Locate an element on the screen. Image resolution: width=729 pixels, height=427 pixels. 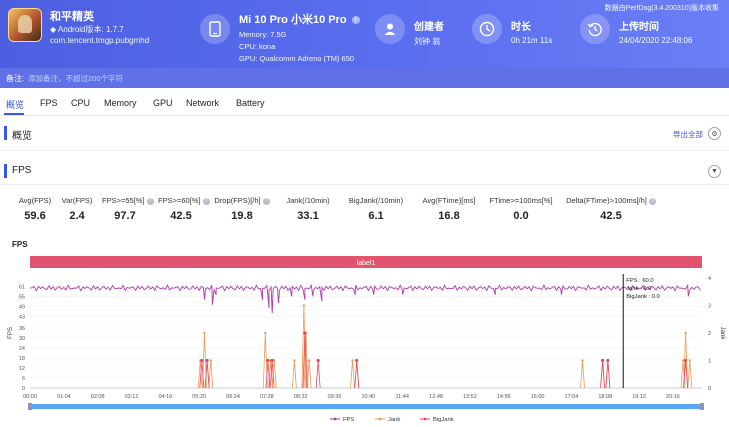
export-all-link: 导出全部 is located at coordinates (688, 134).